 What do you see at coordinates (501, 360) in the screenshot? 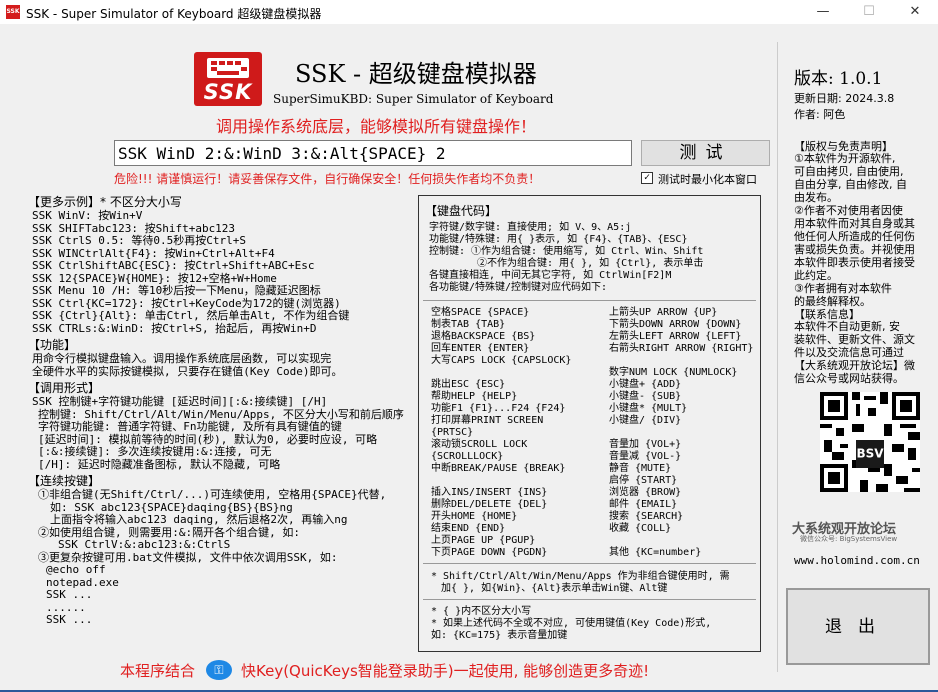
I see `key-code-item: 大写CAPS LOCK {CAPSLOCK}` at bounding box center [501, 360].